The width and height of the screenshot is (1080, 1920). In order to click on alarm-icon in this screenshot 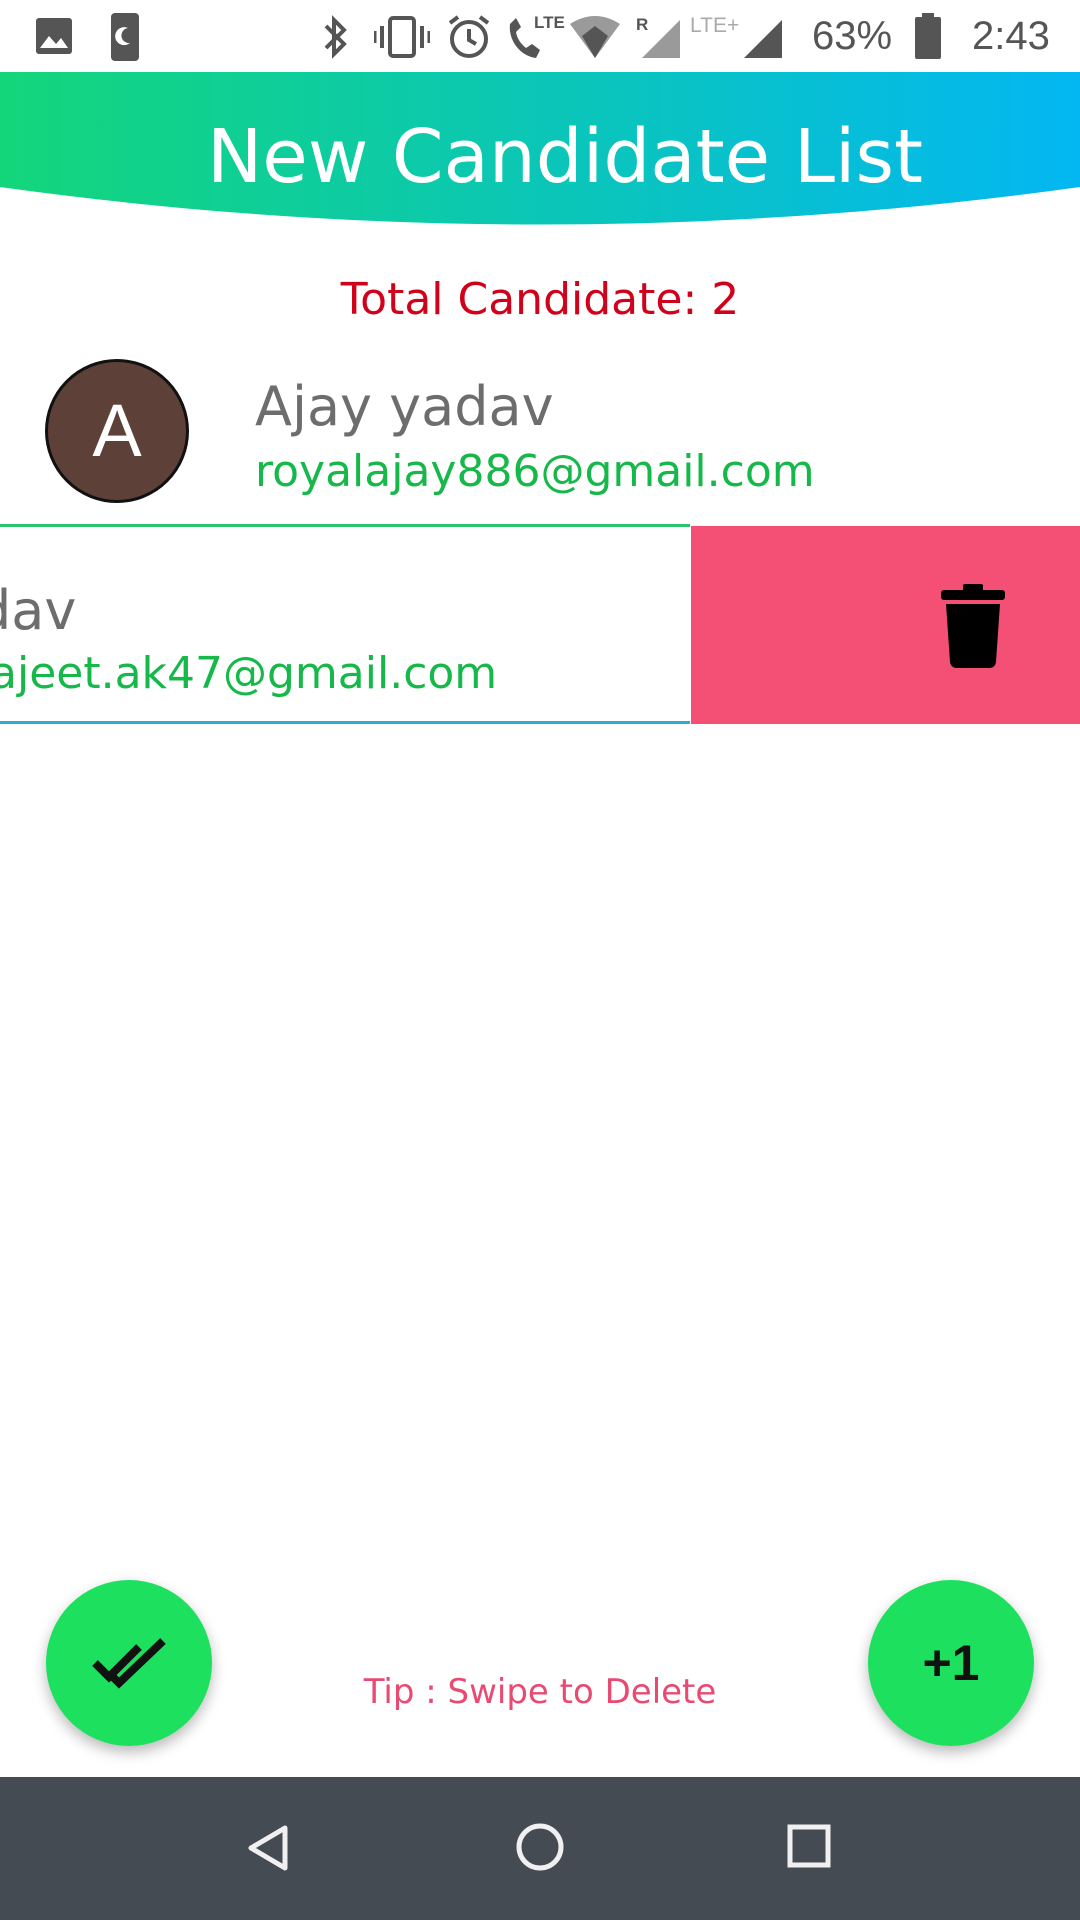, I will do `click(469, 36)`.